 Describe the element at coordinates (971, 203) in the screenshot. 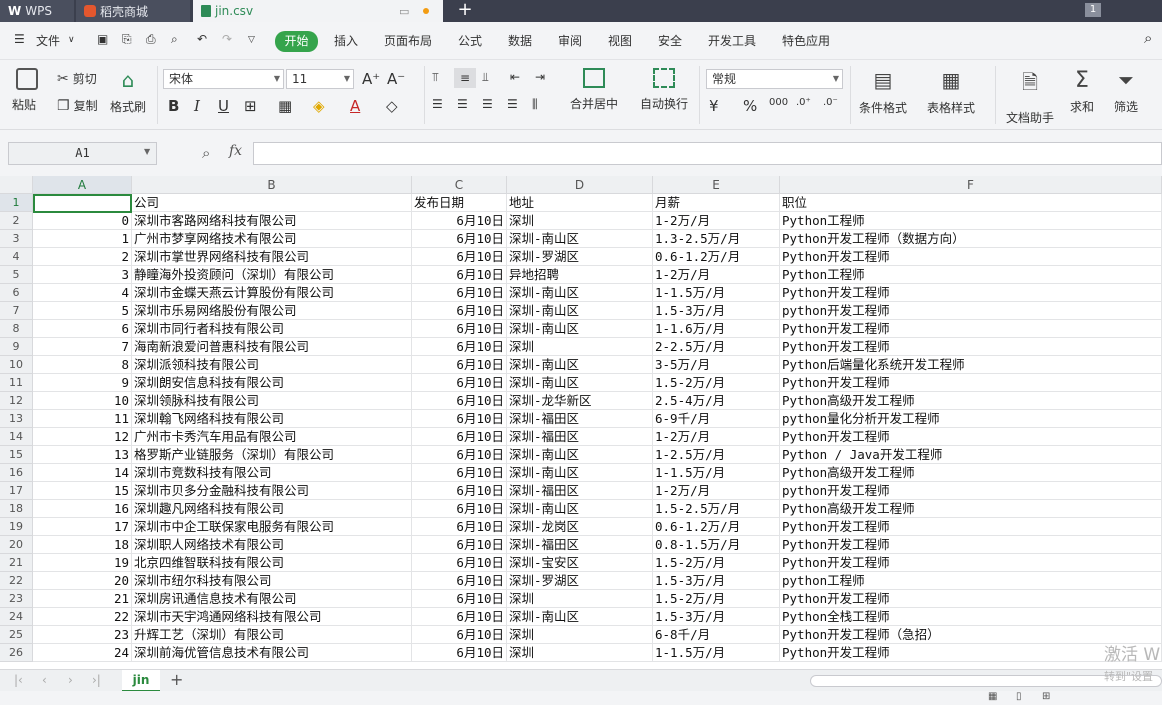

I see `header-cell-position: 职位` at that location.